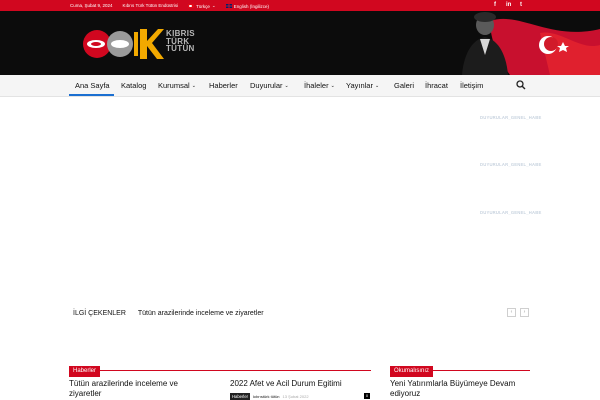 The width and height of the screenshot is (600, 400). What do you see at coordinates (521, 5) in the screenshot?
I see `twitter-icon: t` at bounding box center [521, 5].